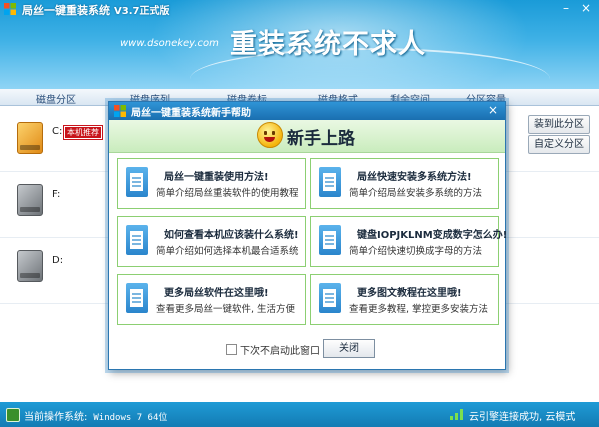 The height and width of the screenshot is (427, 599). Describe the element at coordinates (299, 9) in the screenshot. I see `title-bar: 局丝一键重装系统 V3.7正式版 – ×` at that location.